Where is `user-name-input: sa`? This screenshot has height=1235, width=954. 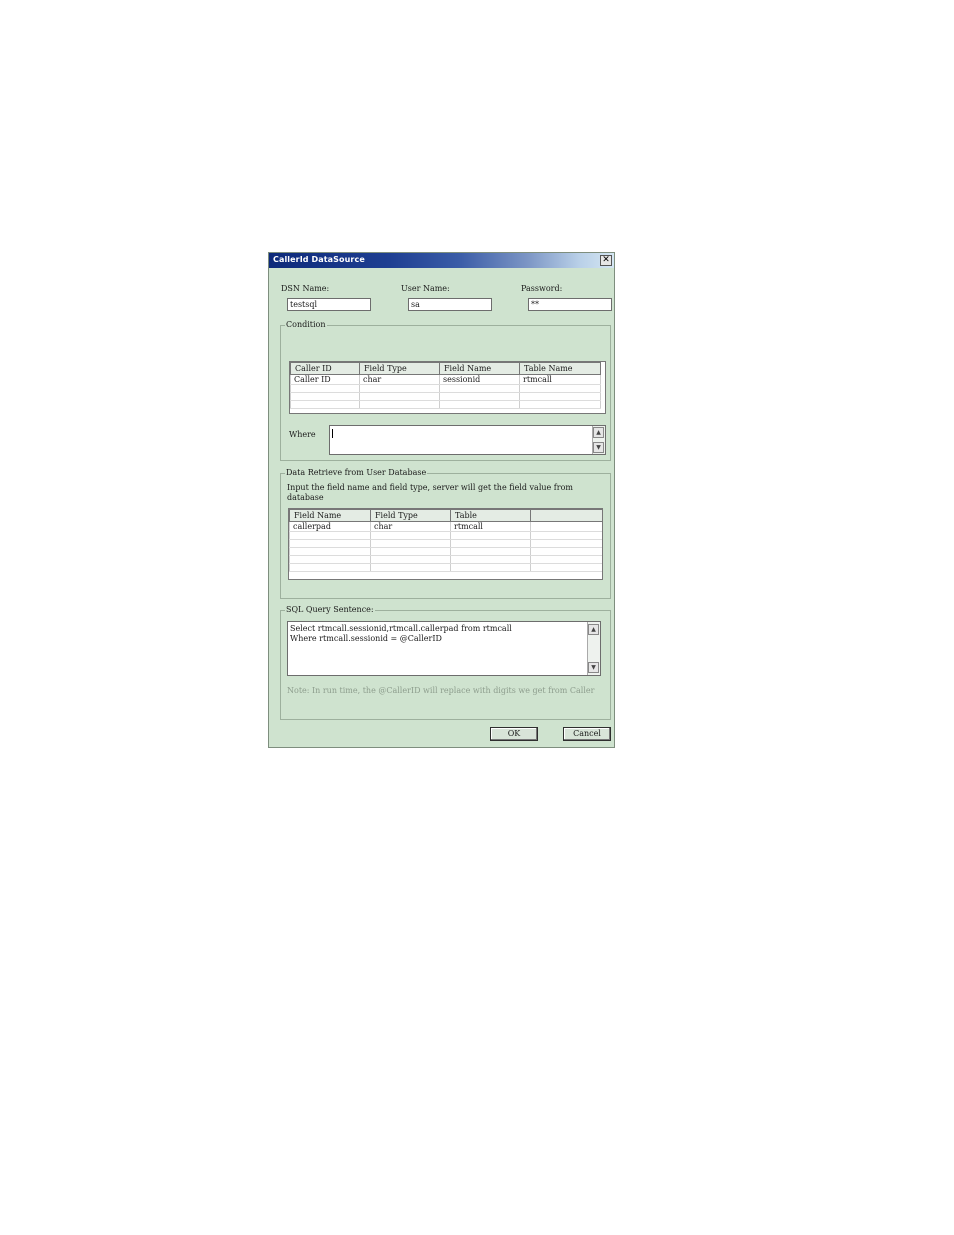 user-name-input: sa is located at coordinates (450, 304).